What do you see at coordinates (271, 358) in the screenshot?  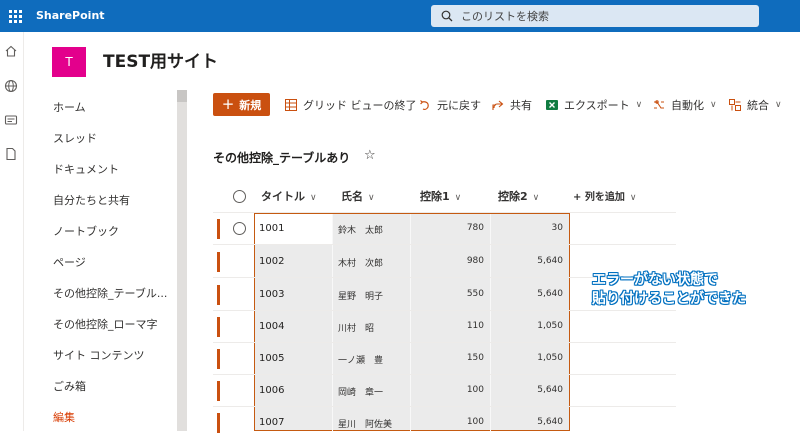 I see `cell-title: 1005` at bounding box center [271, 358].